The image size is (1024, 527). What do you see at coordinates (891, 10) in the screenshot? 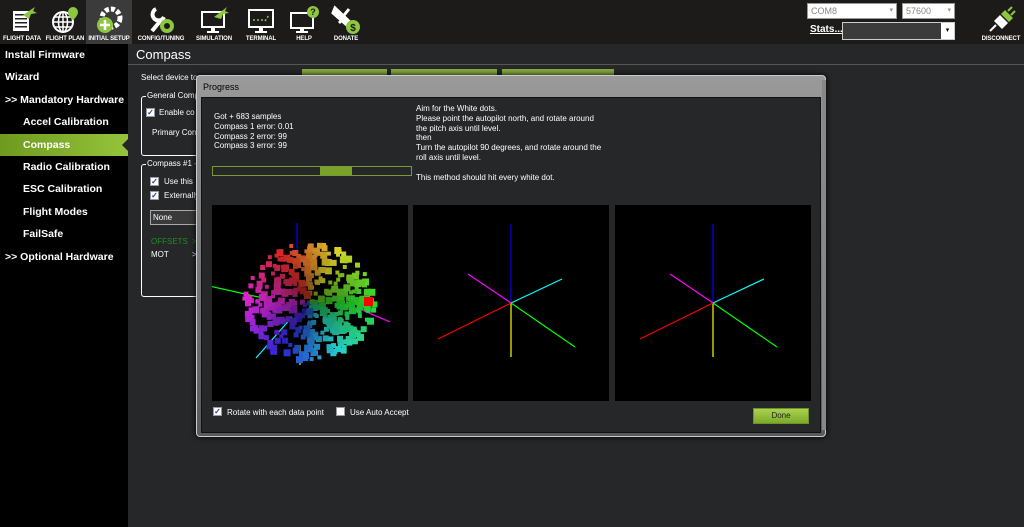
I see `chevron-down-icon: ▾` at bounding box center [891, 10].